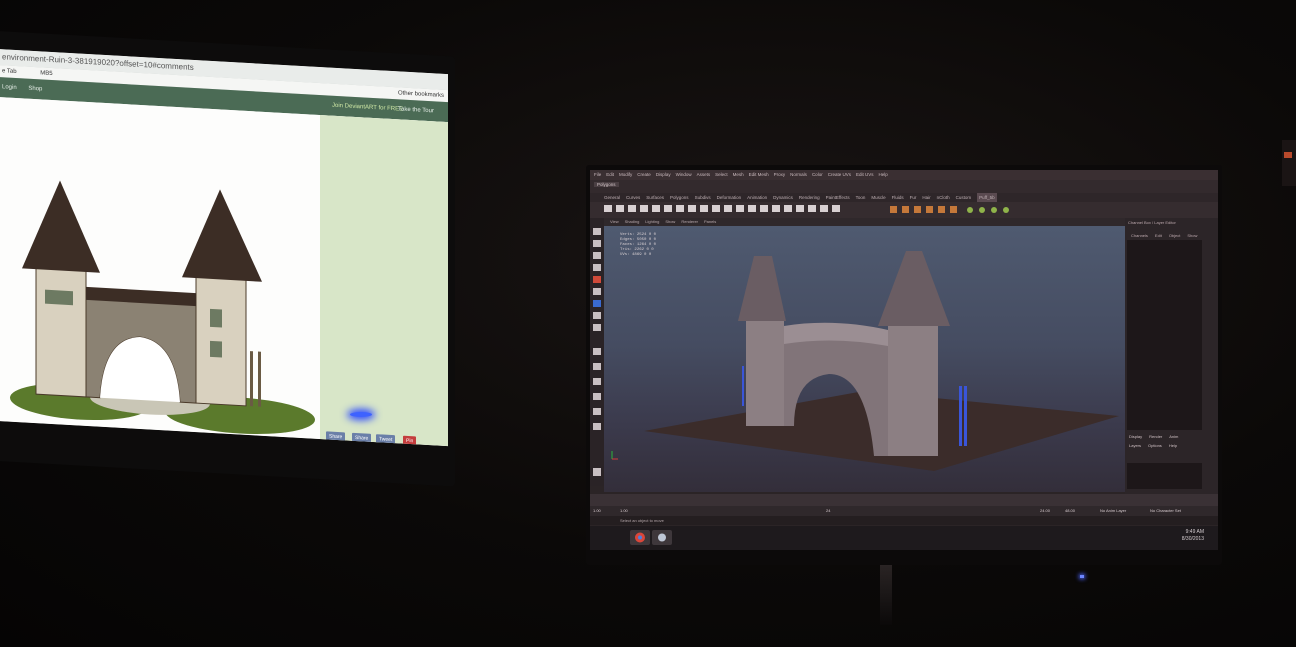  What do you see at coordinates (1045, 511) in the screenshot?
I see `time-end-field: 24.00` at bounding box center [1045, 511].